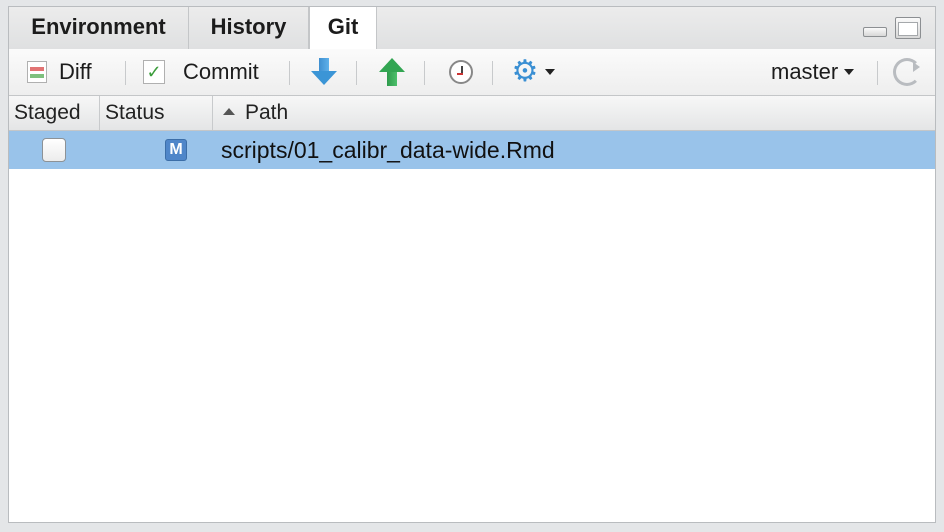  I want to click on push-arrow-icon, so click(392, 72).